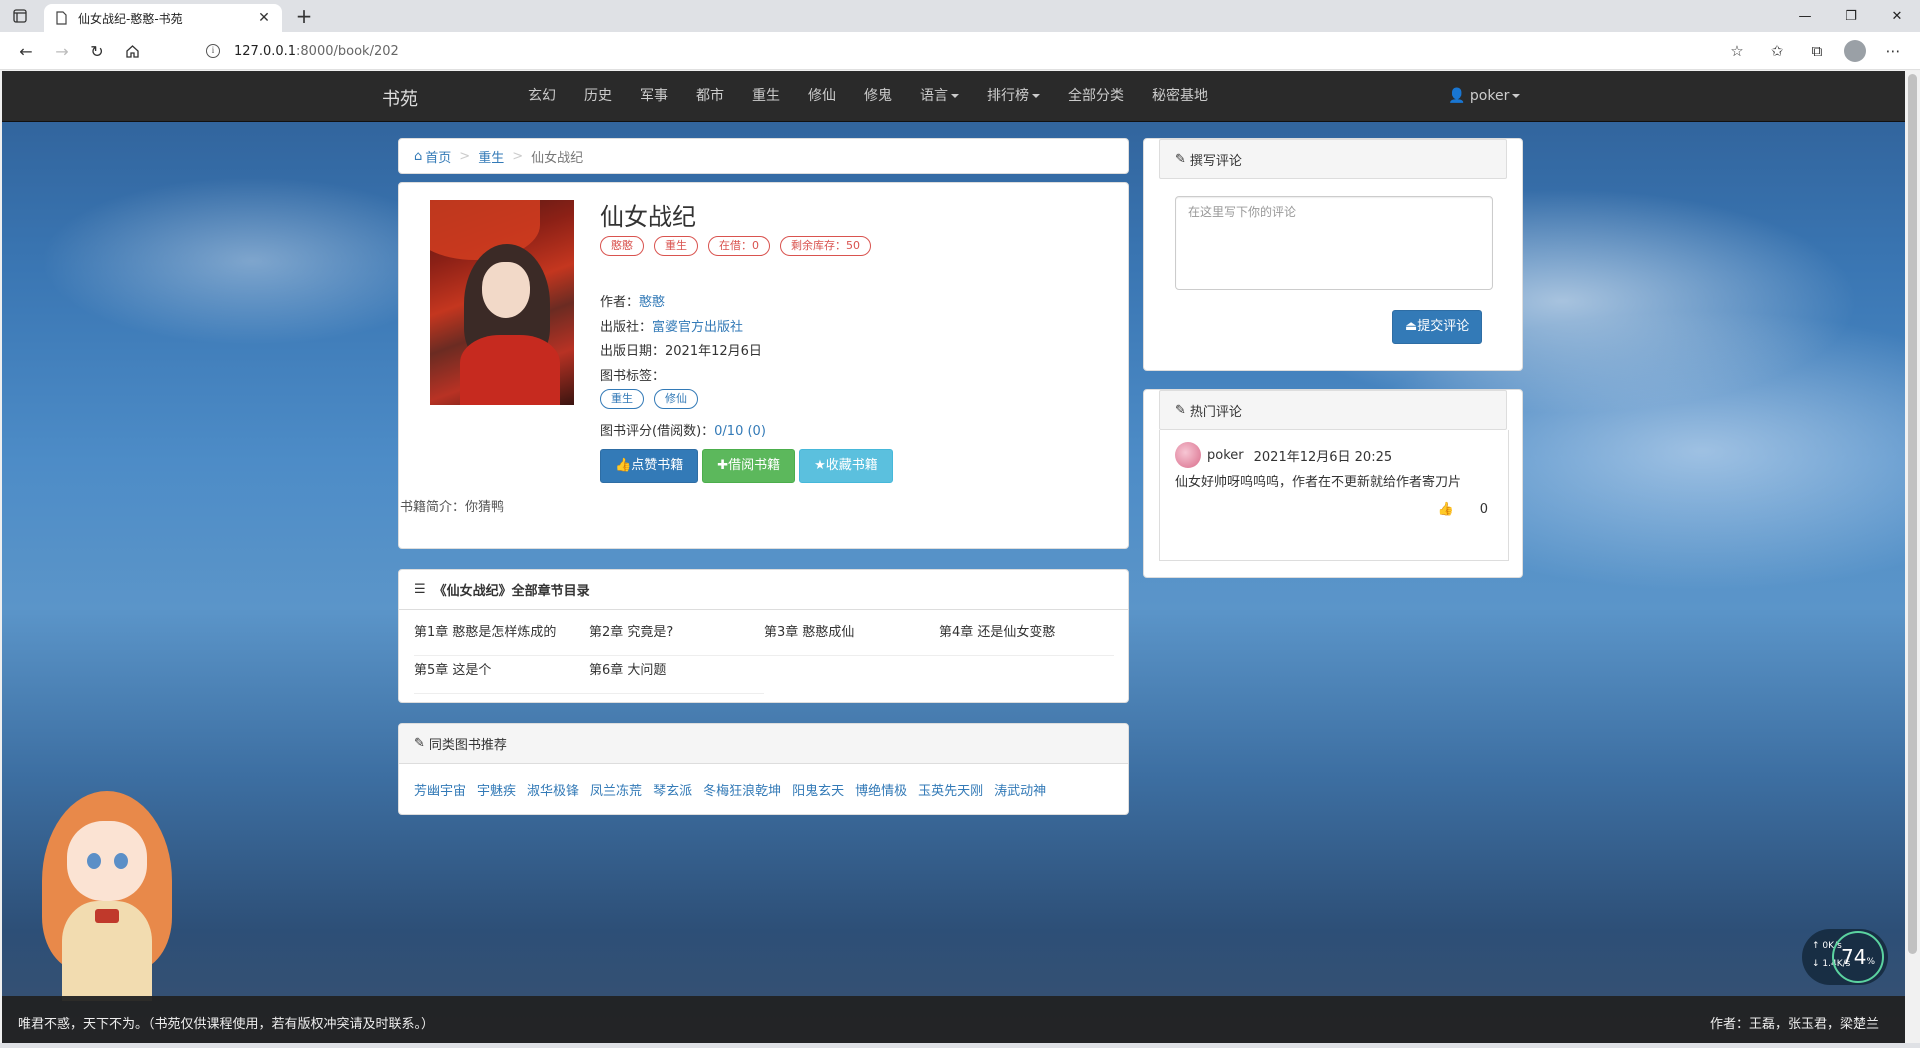 The width and height of the screenshot is (1920, 1048). I want to click on recommend-link: 宇魅疾, so click(496, 789).